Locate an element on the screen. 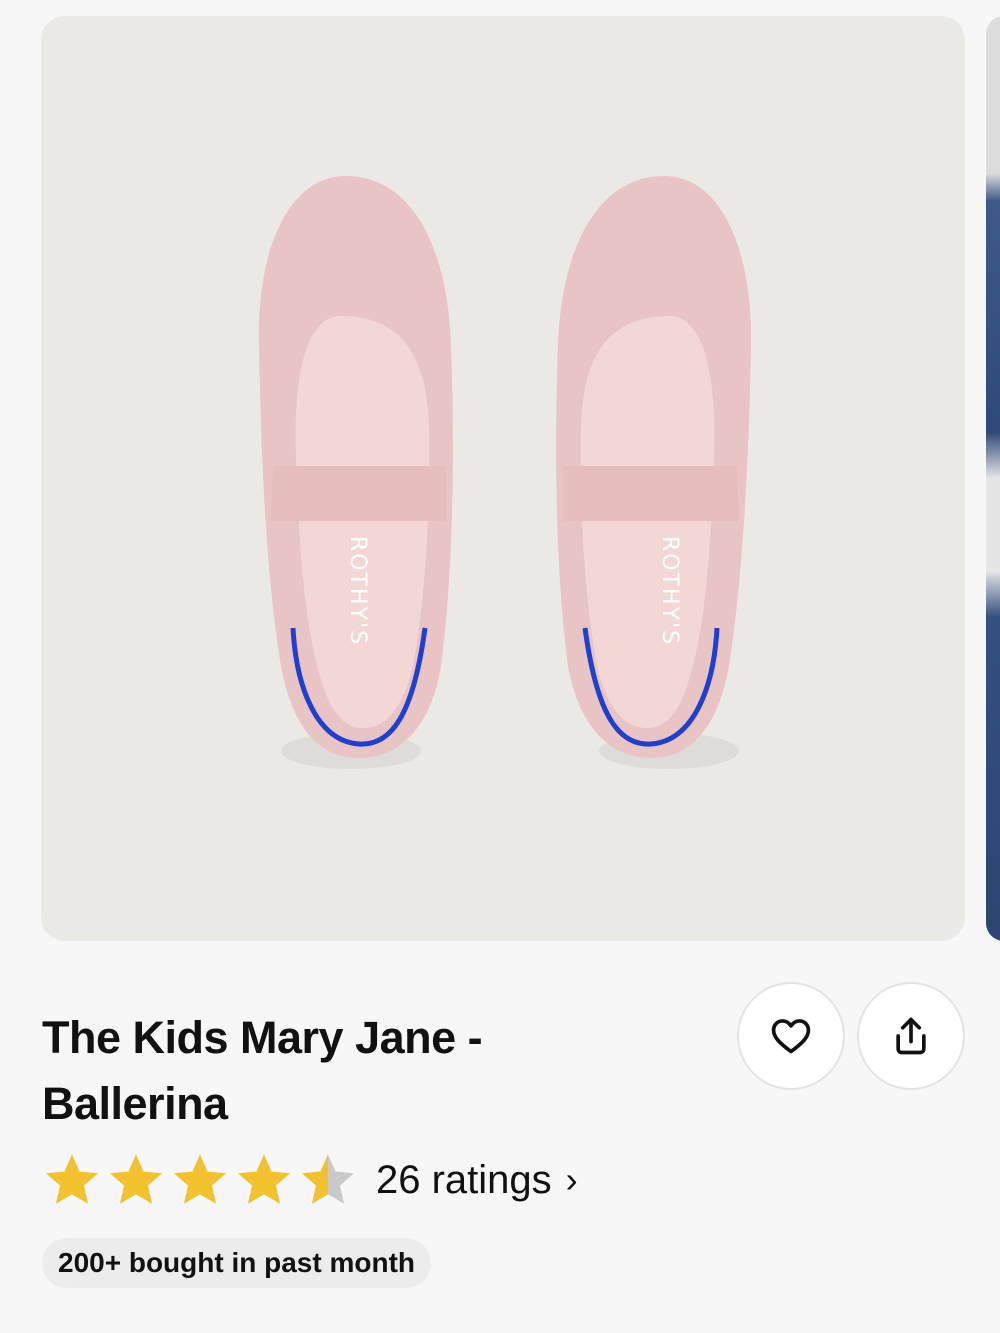 The width and height of the screenshot is (1000, 1333). next-product-image-peek is located at coordinates (993, 478).